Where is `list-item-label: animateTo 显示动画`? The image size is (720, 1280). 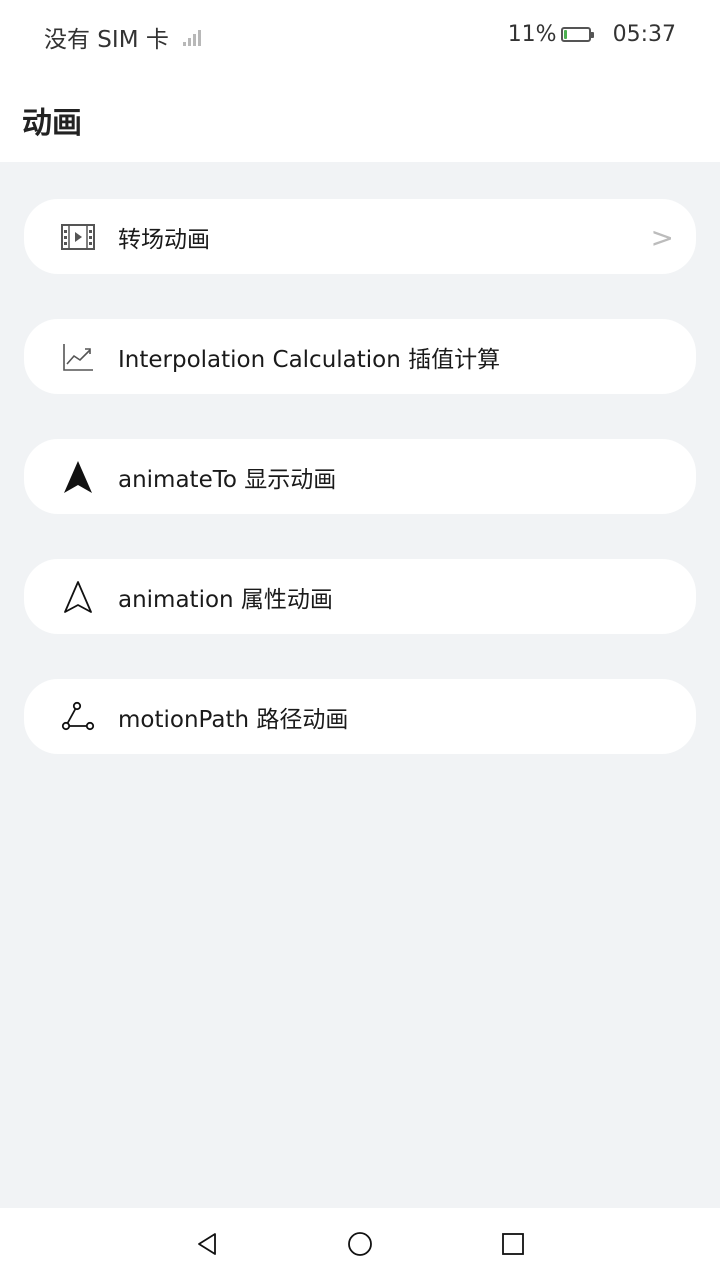
list-item-label: animateTo 显示动画 is located at coordinates (227, 479).